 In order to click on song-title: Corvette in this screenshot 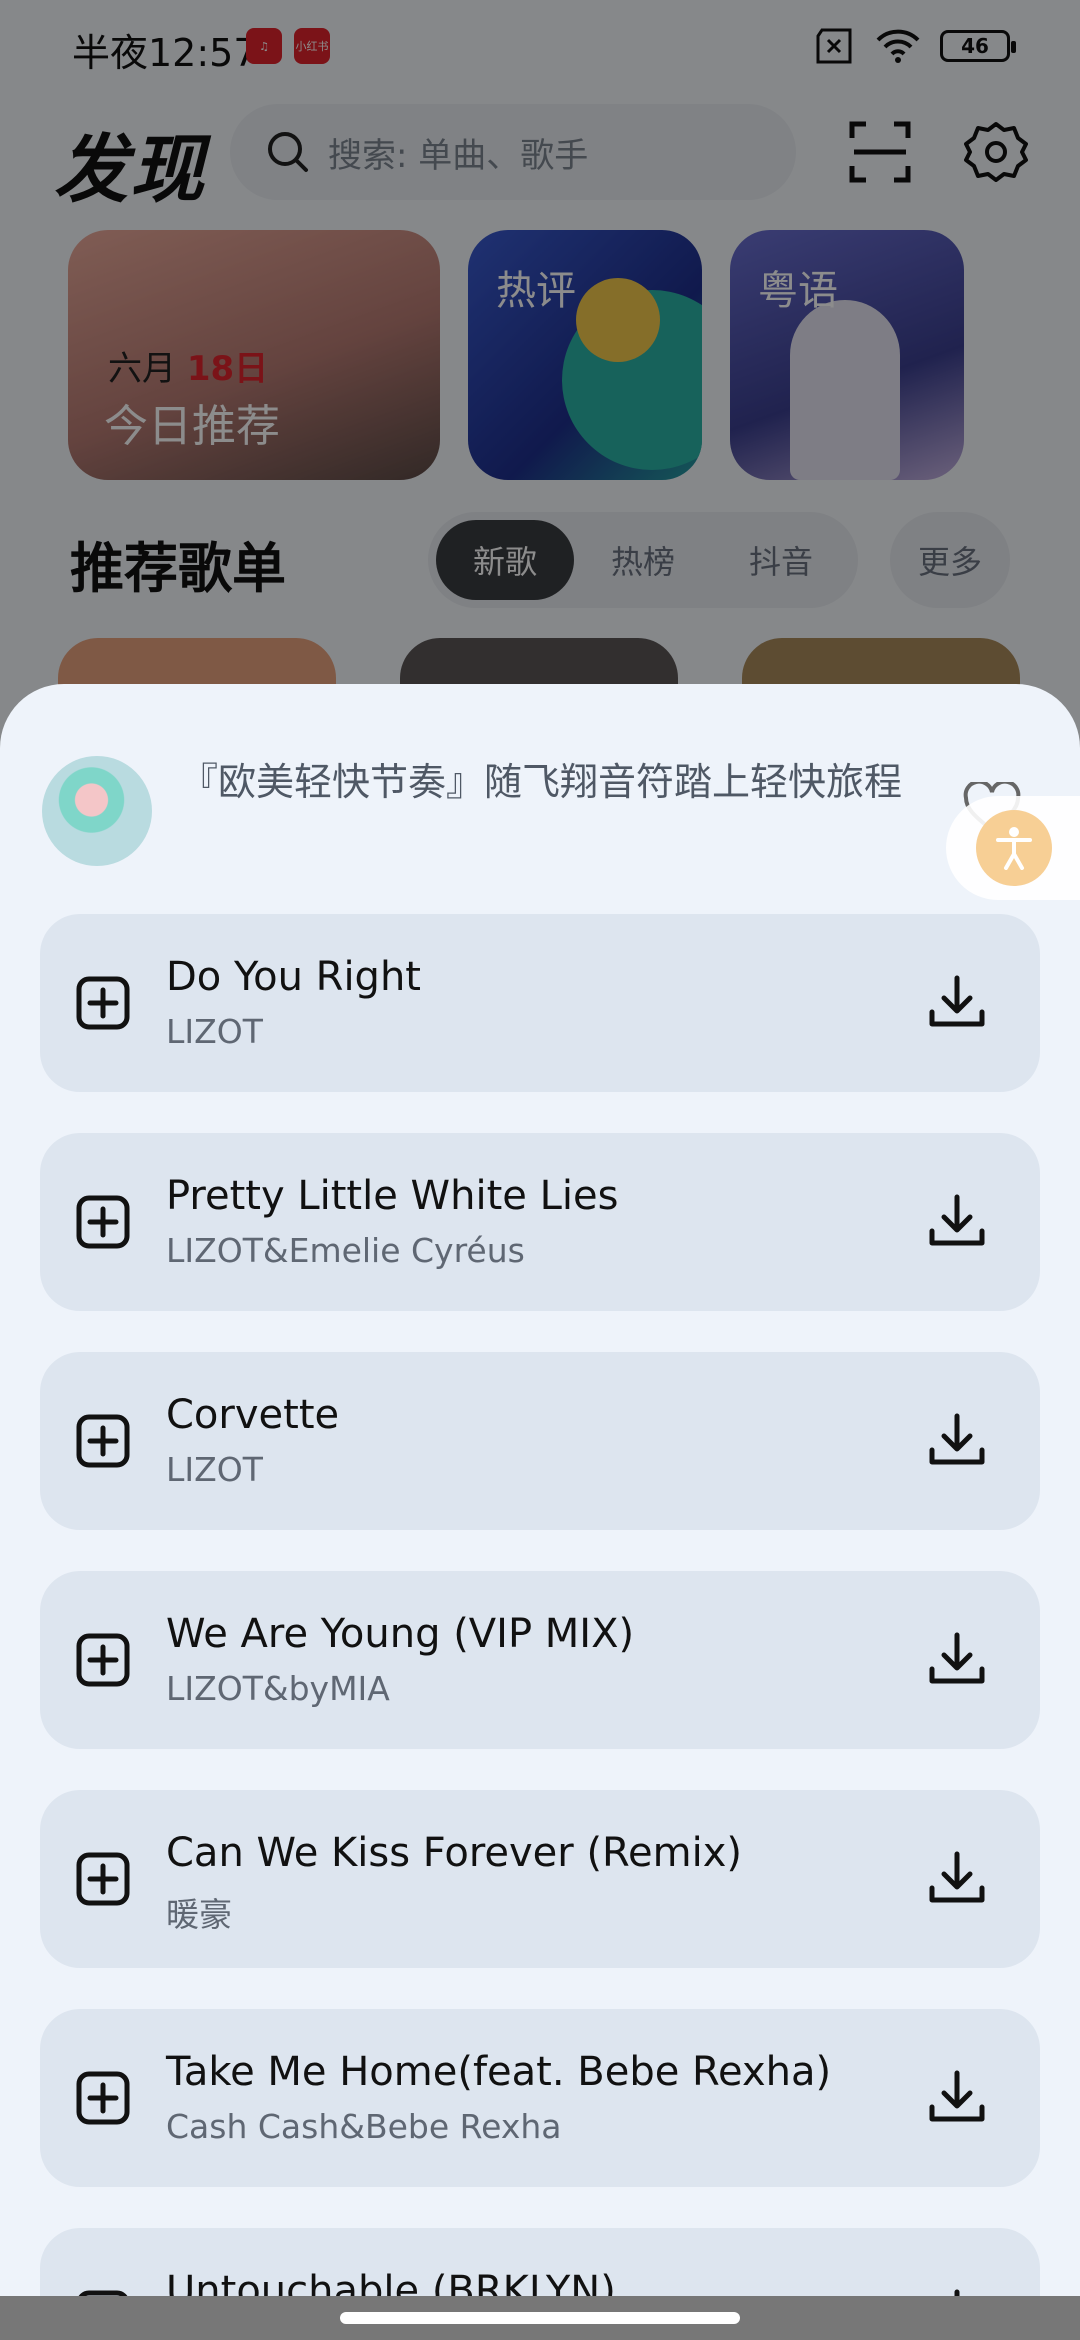, I will do `click(253, 1415)`.